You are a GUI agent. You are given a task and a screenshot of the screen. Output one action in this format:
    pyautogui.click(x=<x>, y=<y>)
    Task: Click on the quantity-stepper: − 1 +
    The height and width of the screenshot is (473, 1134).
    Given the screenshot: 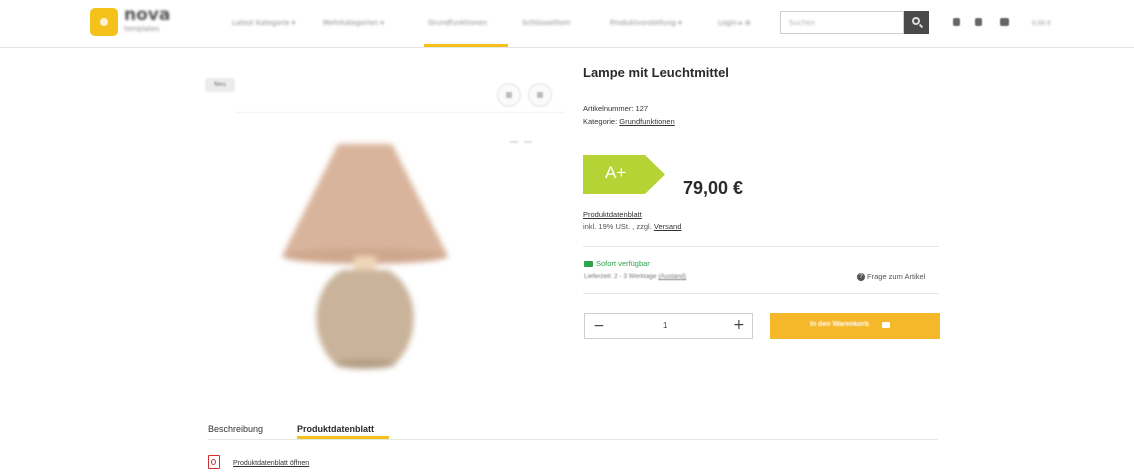 What is the action you would take?
    pyautogui.click(x=668, y=326)
    